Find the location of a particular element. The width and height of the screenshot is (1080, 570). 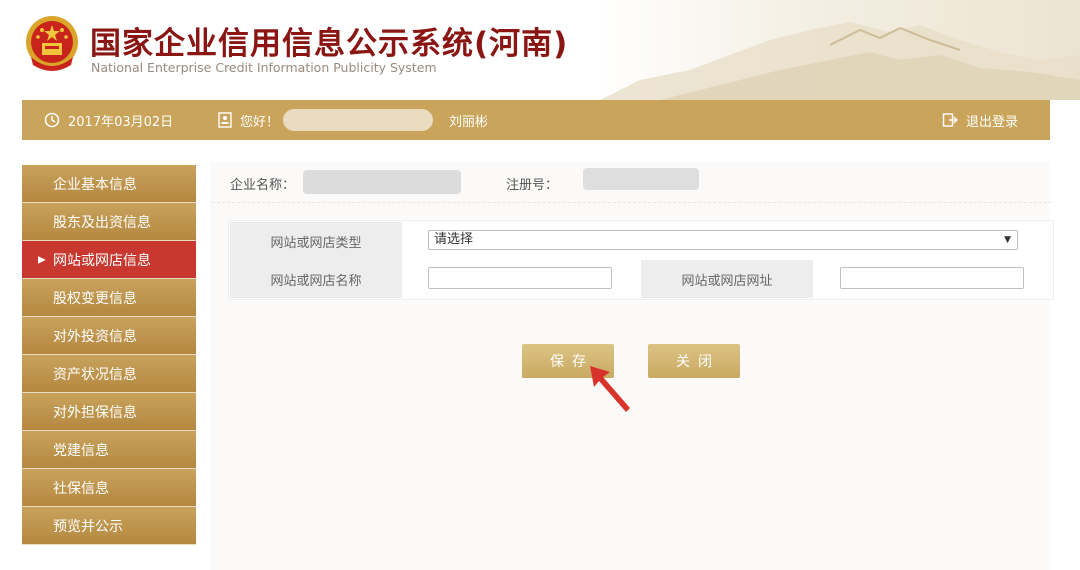

redacted-company-name is located at coordinates (382, 182).